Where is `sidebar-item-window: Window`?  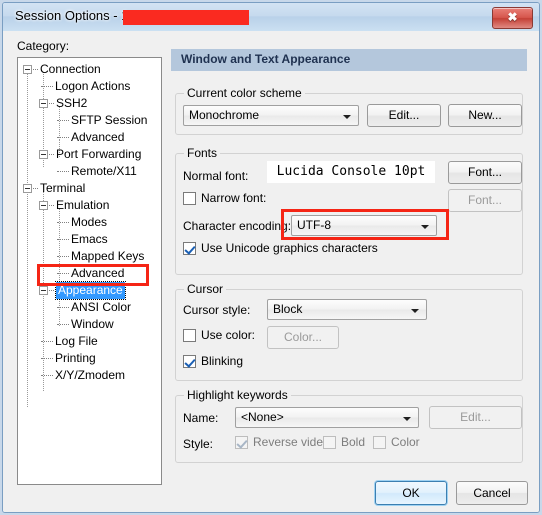 sidebar-item-window: Window is located at coordinates (84, 324).